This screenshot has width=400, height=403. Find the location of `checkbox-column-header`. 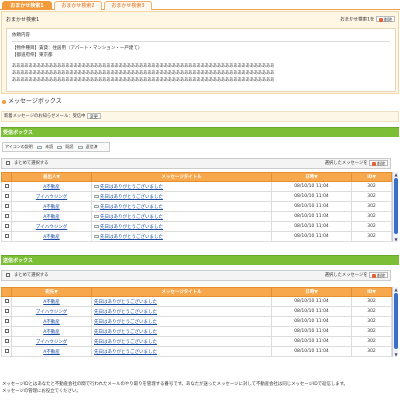

checkbox-column-header is located at coordinates (6, 177).